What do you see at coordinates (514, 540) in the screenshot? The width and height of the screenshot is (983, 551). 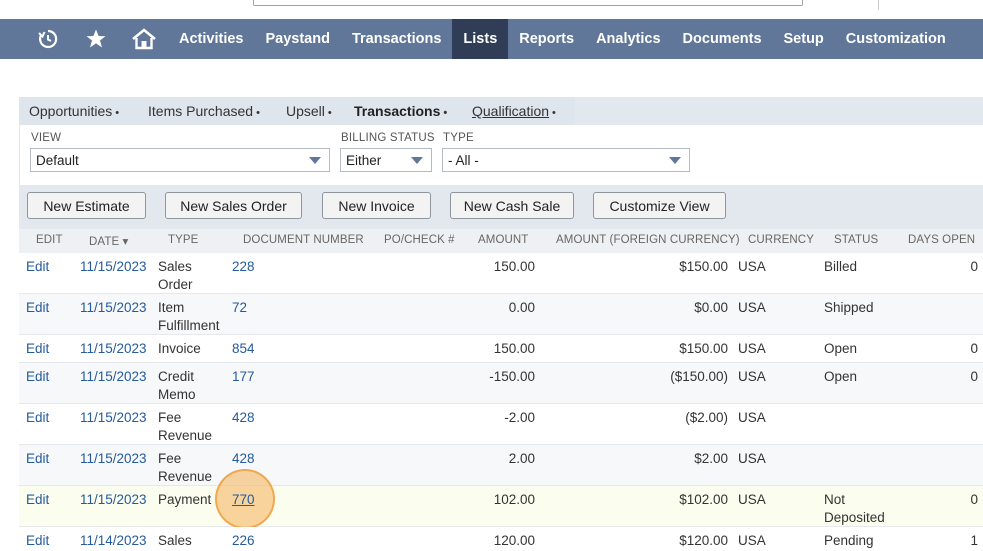 I see `amount-cell: 120.00` at bounding box center [514, 540].